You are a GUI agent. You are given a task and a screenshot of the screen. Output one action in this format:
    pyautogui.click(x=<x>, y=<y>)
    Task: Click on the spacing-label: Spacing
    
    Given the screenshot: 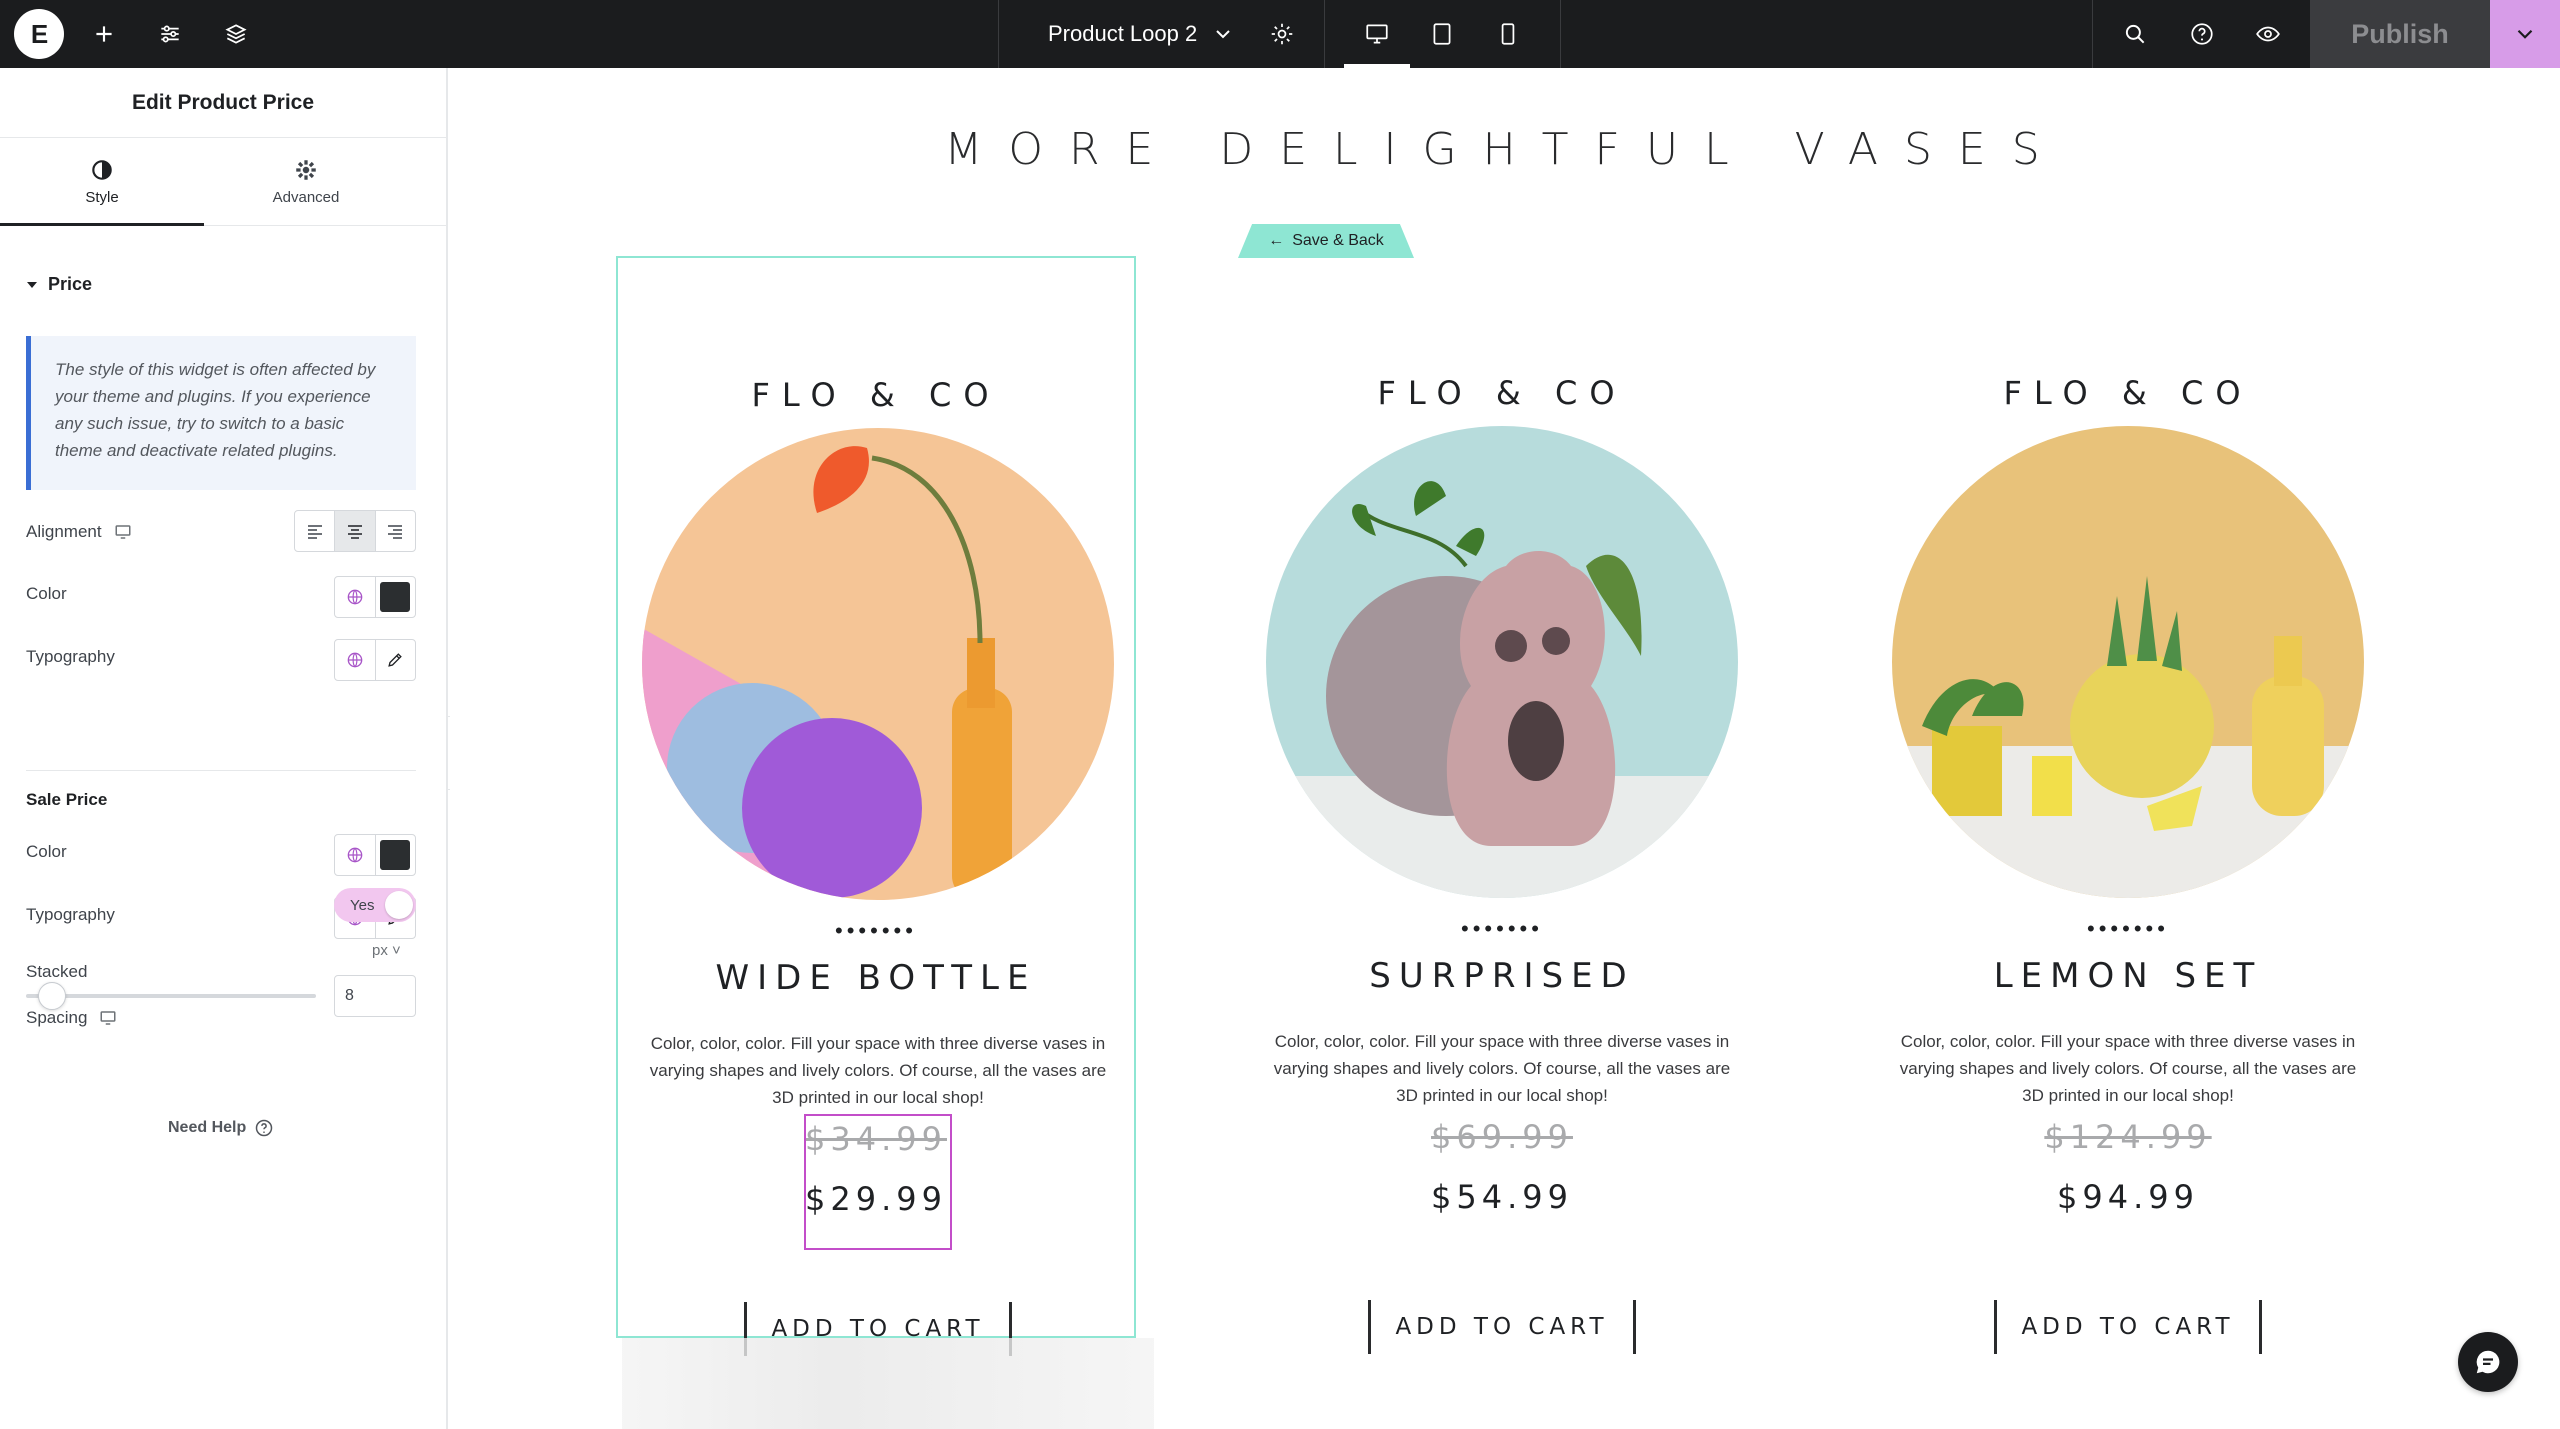 What is the action you would take?
    pyautogui.click(x=71, y=1018)
    